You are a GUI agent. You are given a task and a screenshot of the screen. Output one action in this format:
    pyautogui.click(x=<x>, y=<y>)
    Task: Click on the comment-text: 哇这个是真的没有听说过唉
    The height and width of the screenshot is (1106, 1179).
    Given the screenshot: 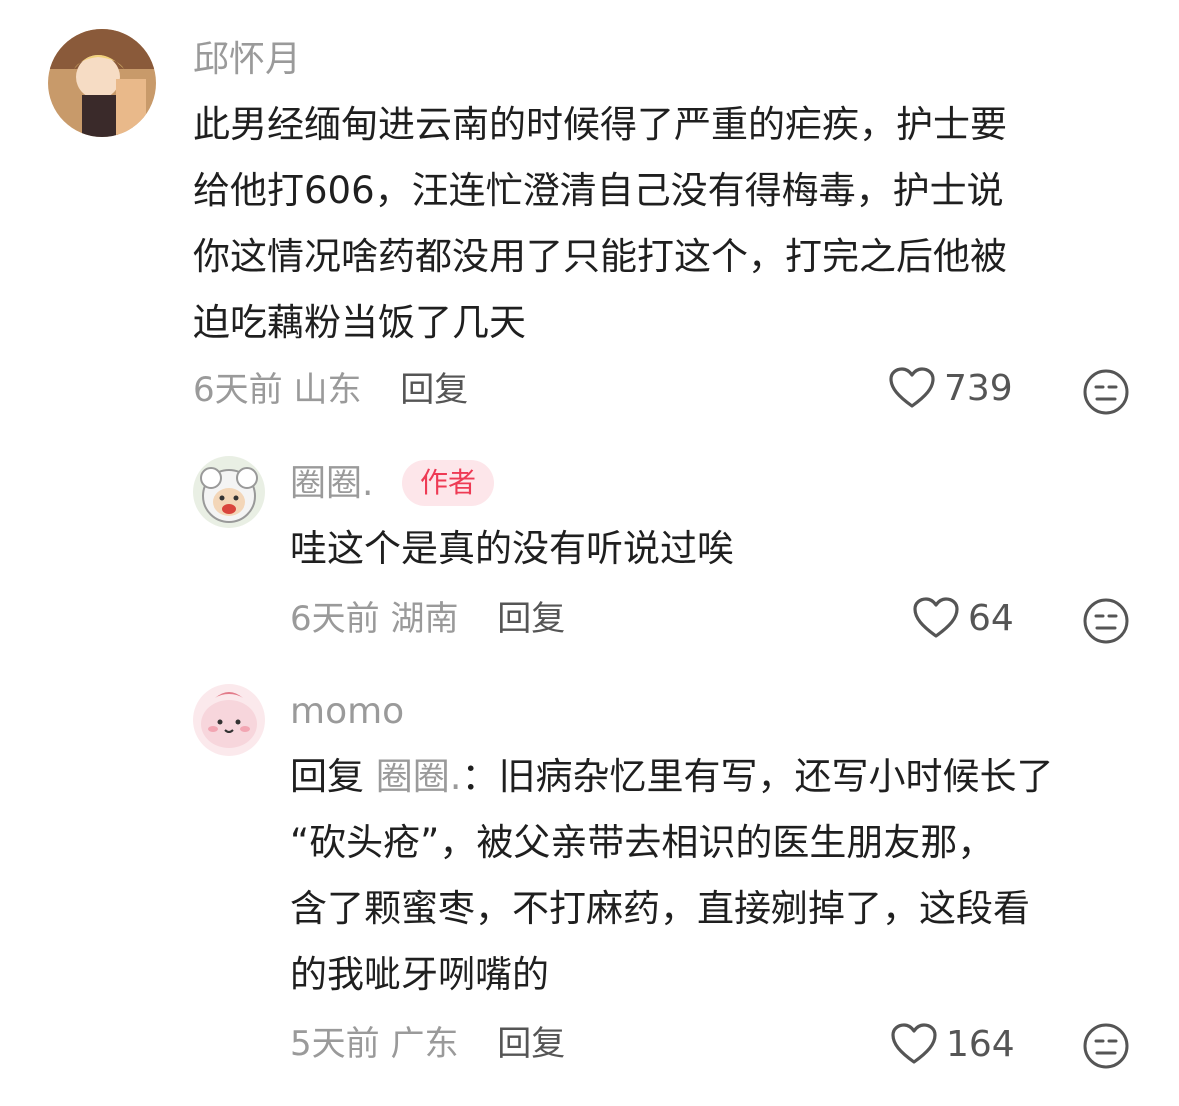 What is the action you would take?
    pyautogui.click(x=710, y=549)
    